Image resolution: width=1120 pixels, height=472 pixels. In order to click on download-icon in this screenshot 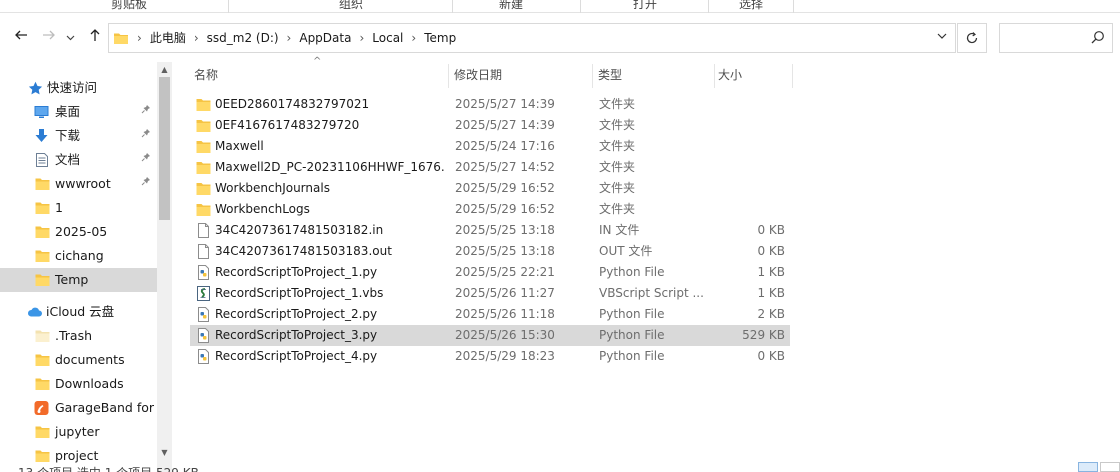, I will do `click(41, 135)`.